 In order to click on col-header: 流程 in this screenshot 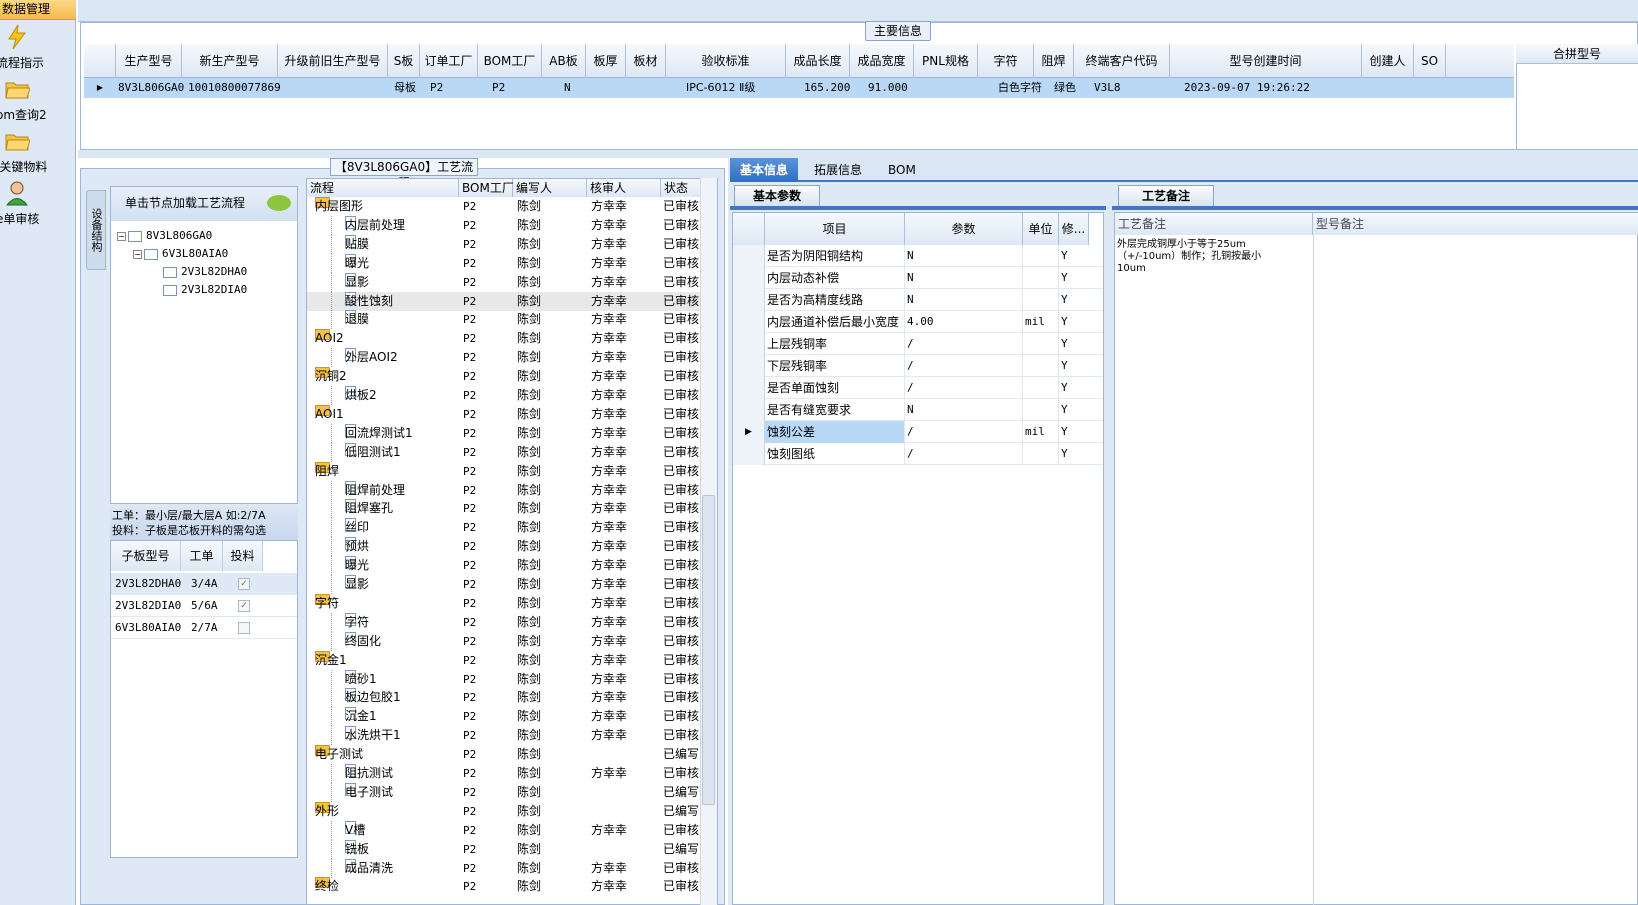, I will do `click(383, 188)`.